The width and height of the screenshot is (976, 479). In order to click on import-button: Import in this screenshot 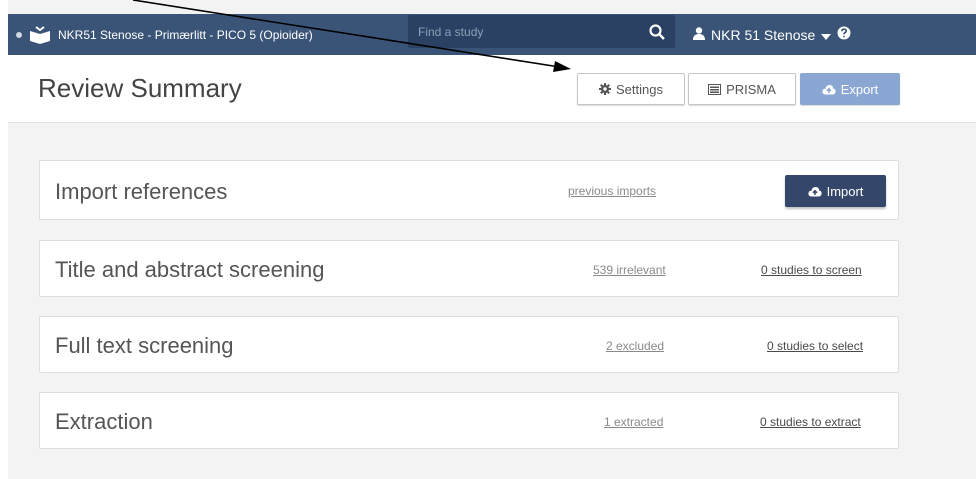, I will do `click(835, 191)`.